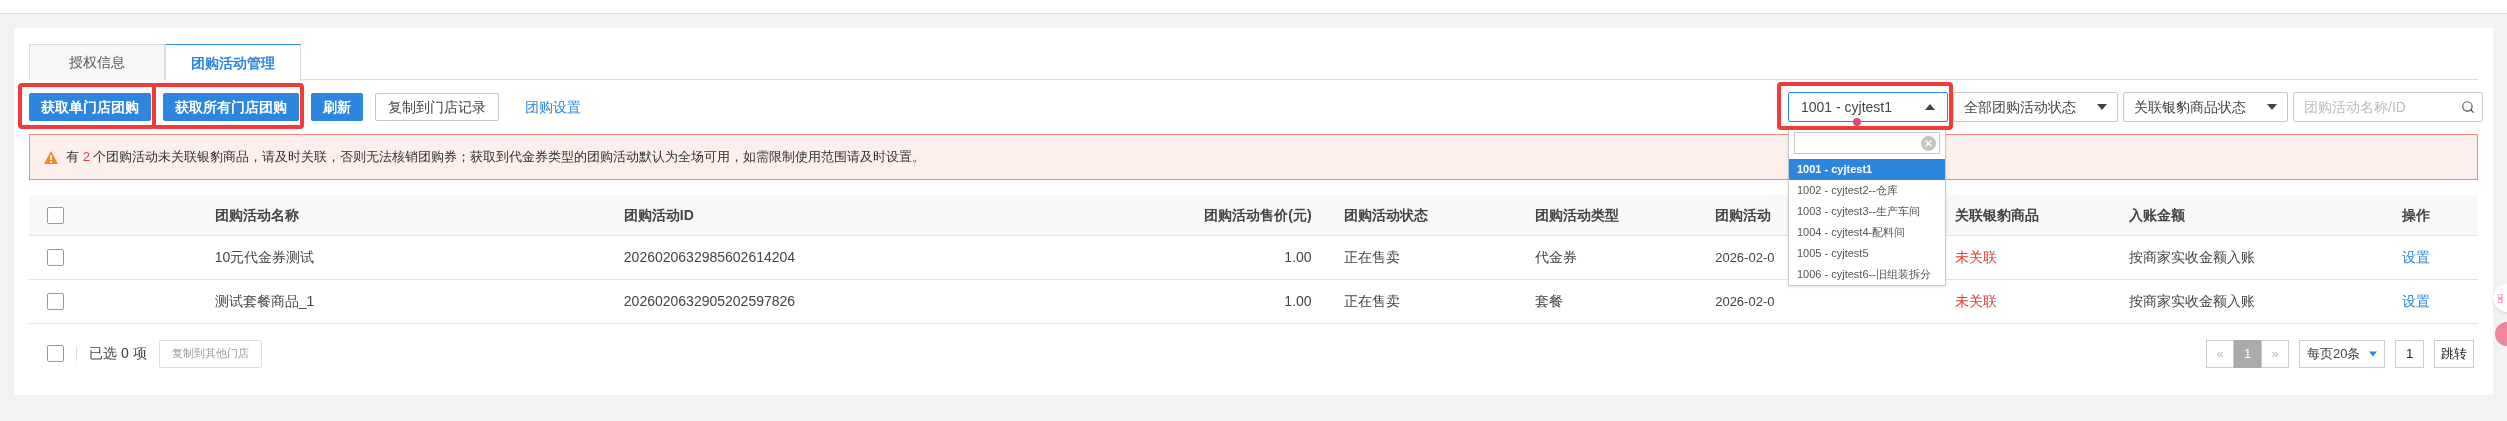 The height and width of the screenshot is (421, 2507). I want to click on settings-link: 团购设置, so click(553, 107).